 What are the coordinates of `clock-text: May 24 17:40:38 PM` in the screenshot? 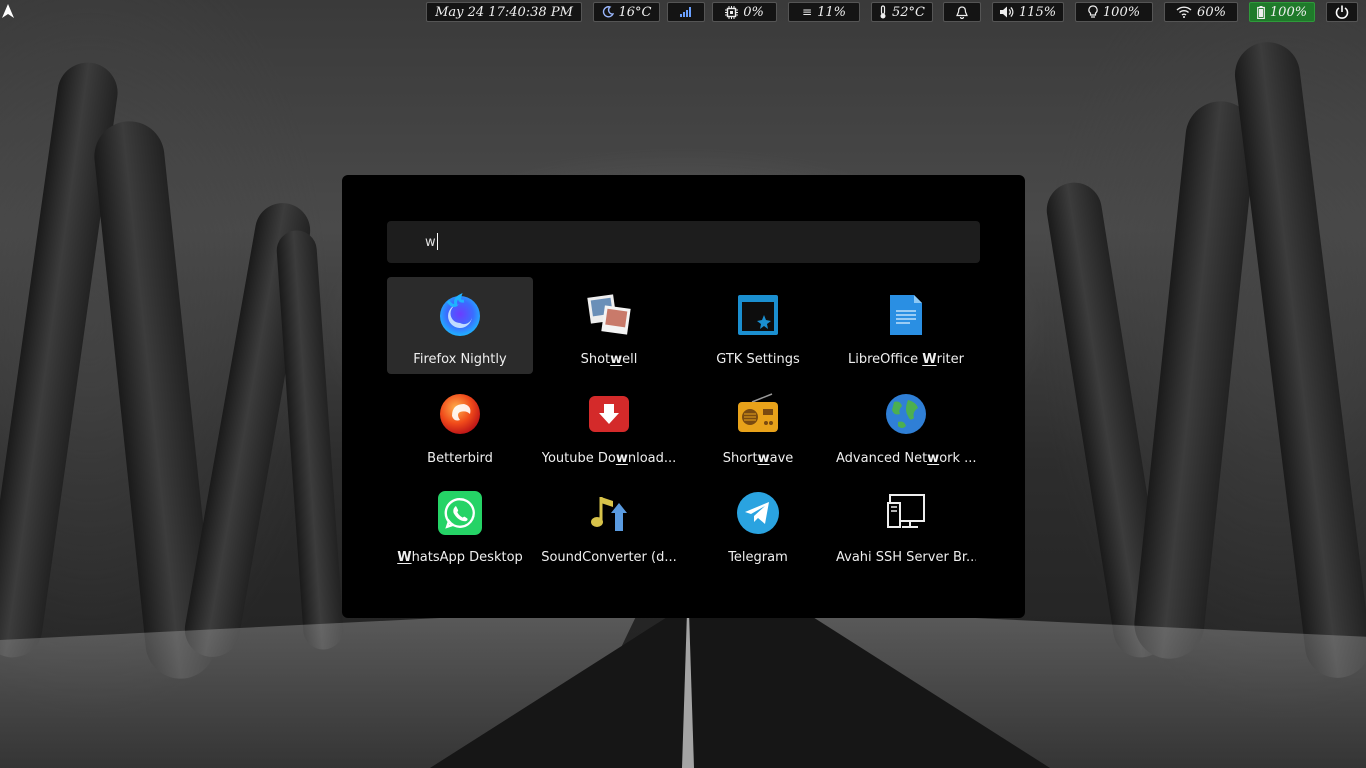 It's located at (504, 12).